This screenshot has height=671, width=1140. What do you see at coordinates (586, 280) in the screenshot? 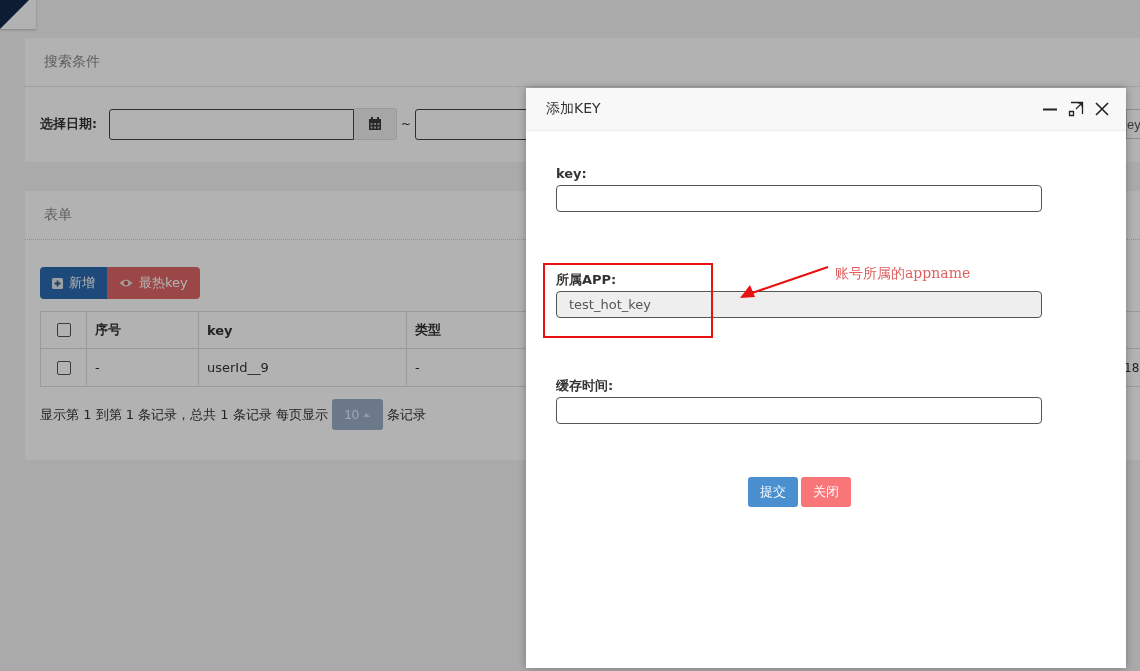
I see `field-label: 所属APP:` at bounding box center [586, 280].